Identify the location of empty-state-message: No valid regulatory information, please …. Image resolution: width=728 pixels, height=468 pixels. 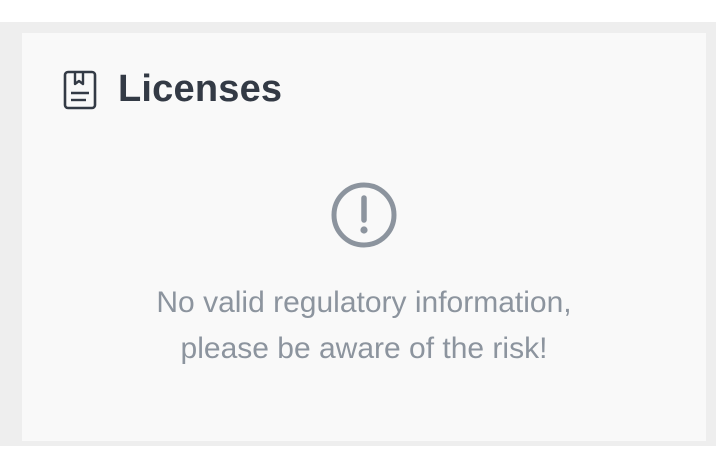
(363, 326).